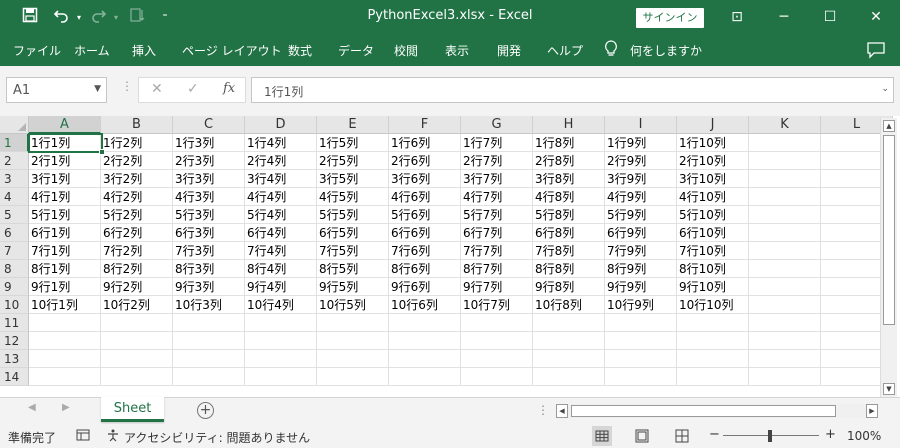  Describe the element at coordinates (497, 215) in the screenshot. I see `cell-g5: 5行7列` at that location.